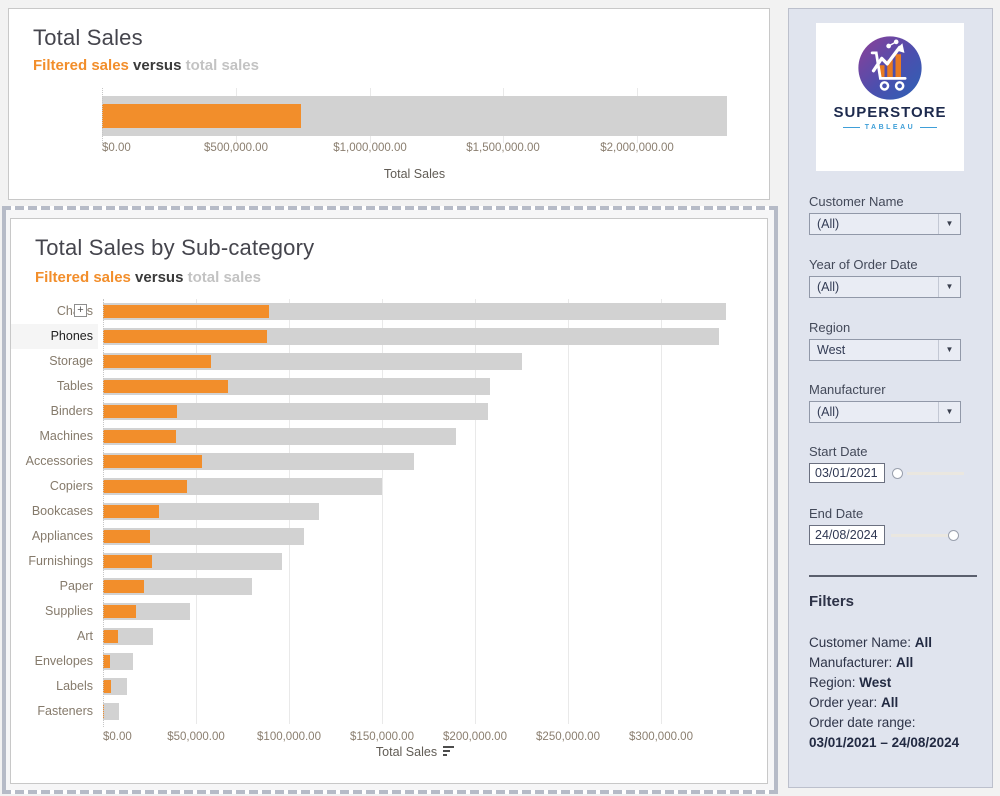 Image resolution: width=1000 pixels, height=796 pixels. Describe the element at coordinates (110, 636) in the screenshot. I see `bar-filtered-art` at that location.